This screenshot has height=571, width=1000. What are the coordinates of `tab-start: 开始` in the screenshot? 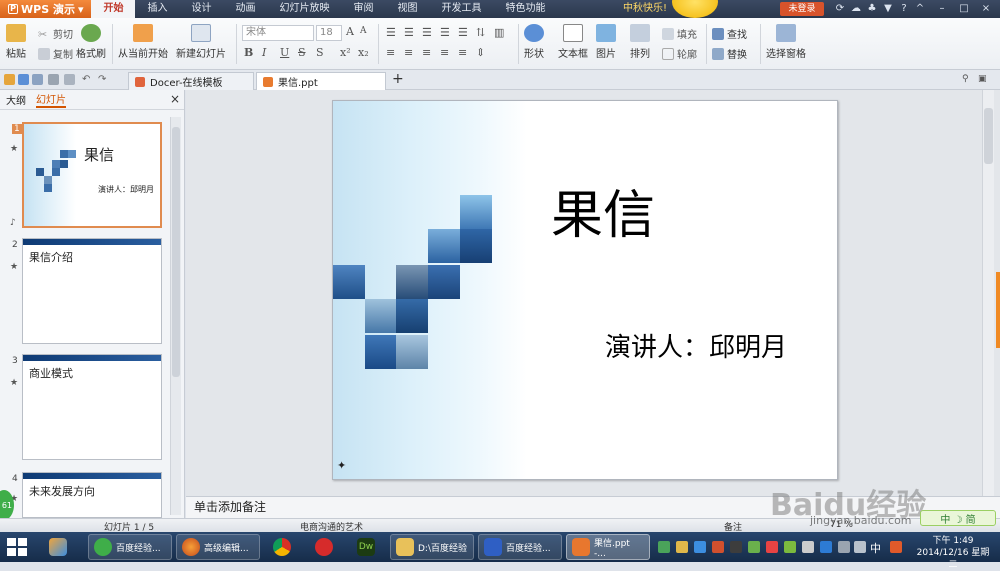 It's located at (113, 9).